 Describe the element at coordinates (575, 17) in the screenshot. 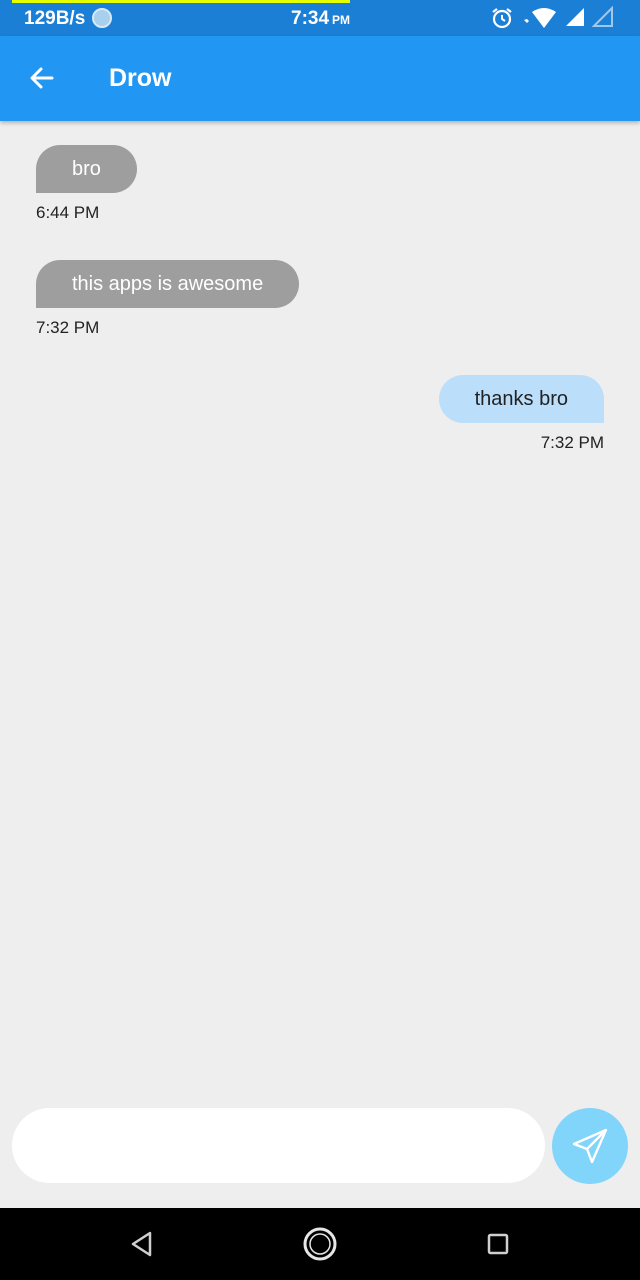

I see `signal-icon` at that location.